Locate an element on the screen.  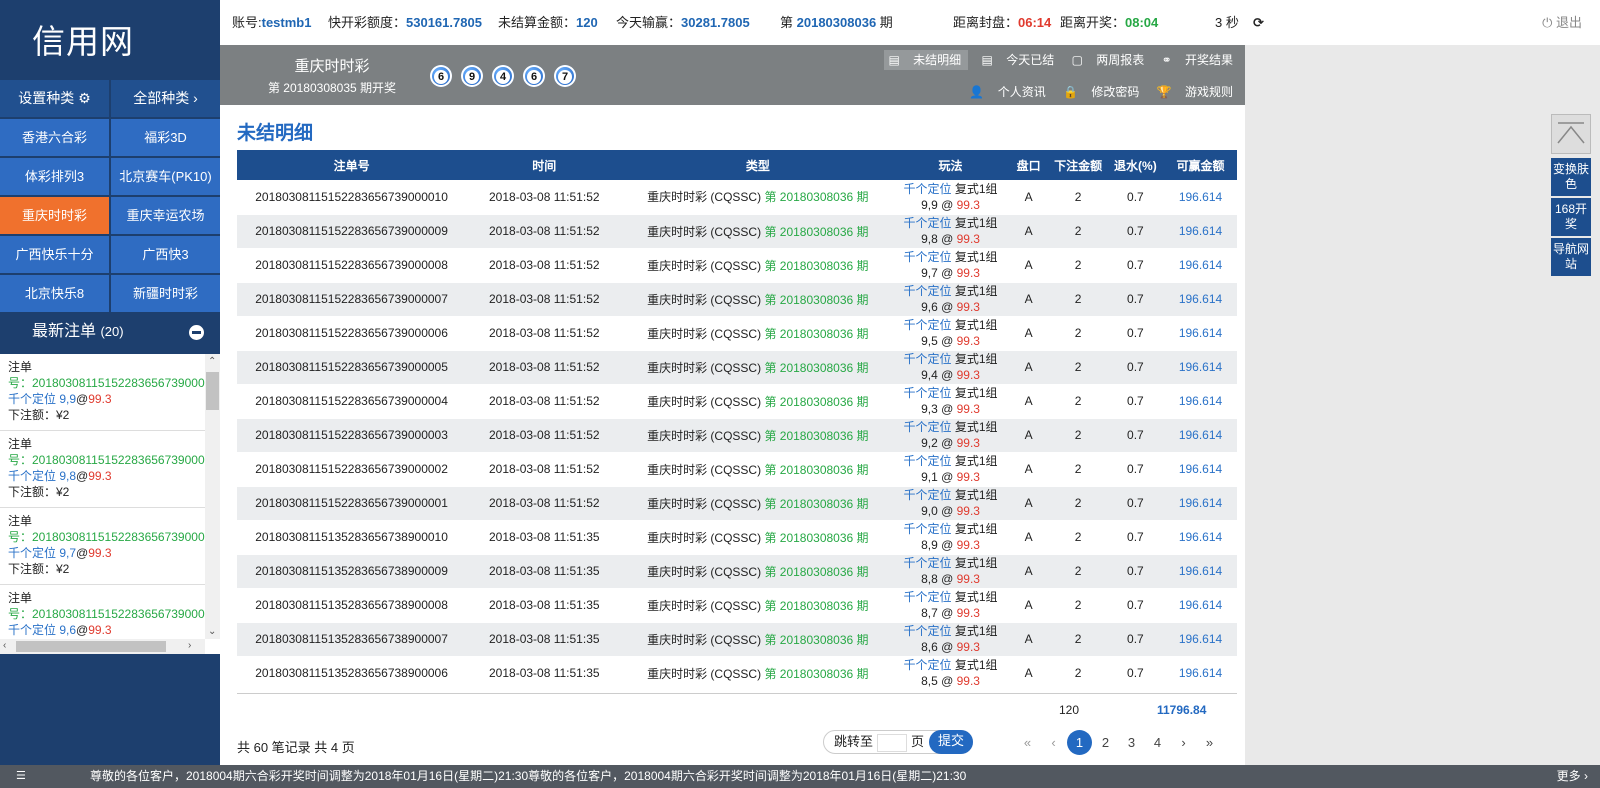
link-rules: 🏆 游戏规则 is located at coordinates (1196, 92).